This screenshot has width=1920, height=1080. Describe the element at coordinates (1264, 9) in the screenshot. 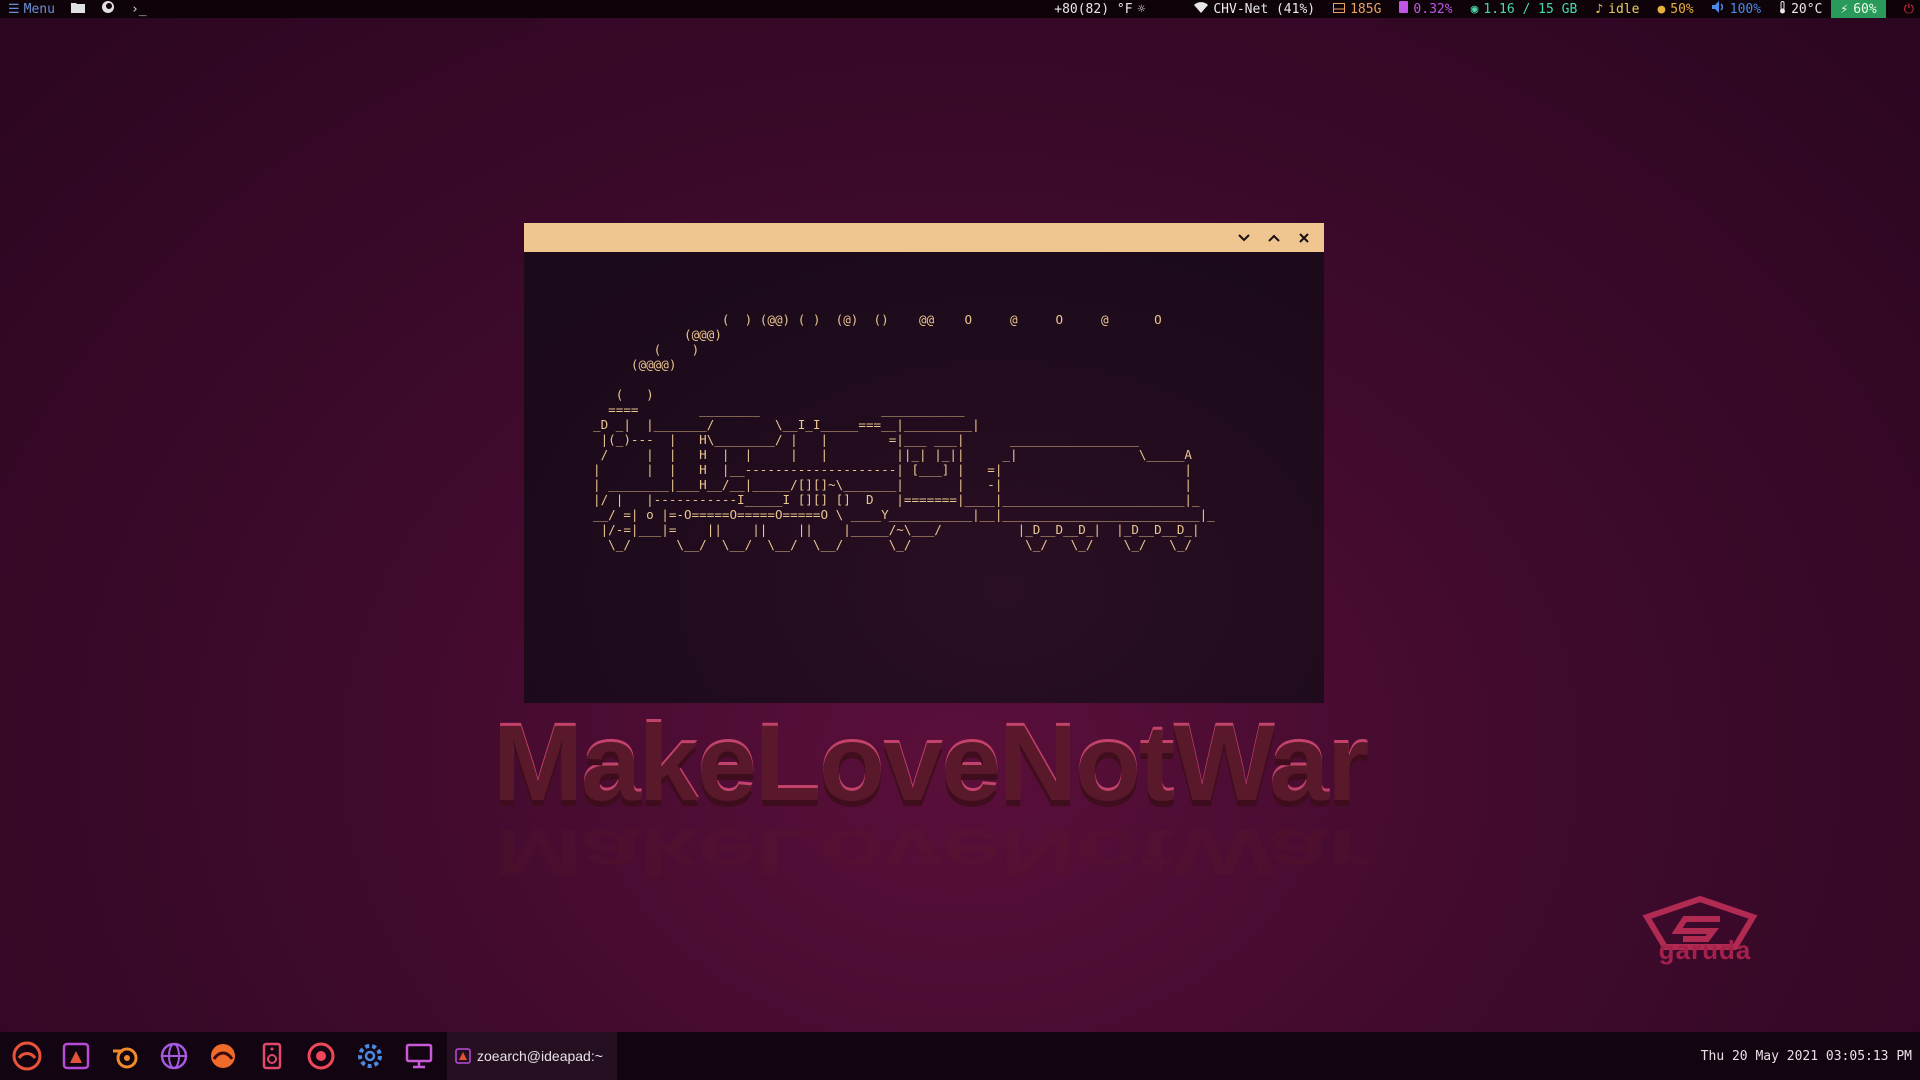

I see `wifi-value: CHV-Net (41%)` at that location.